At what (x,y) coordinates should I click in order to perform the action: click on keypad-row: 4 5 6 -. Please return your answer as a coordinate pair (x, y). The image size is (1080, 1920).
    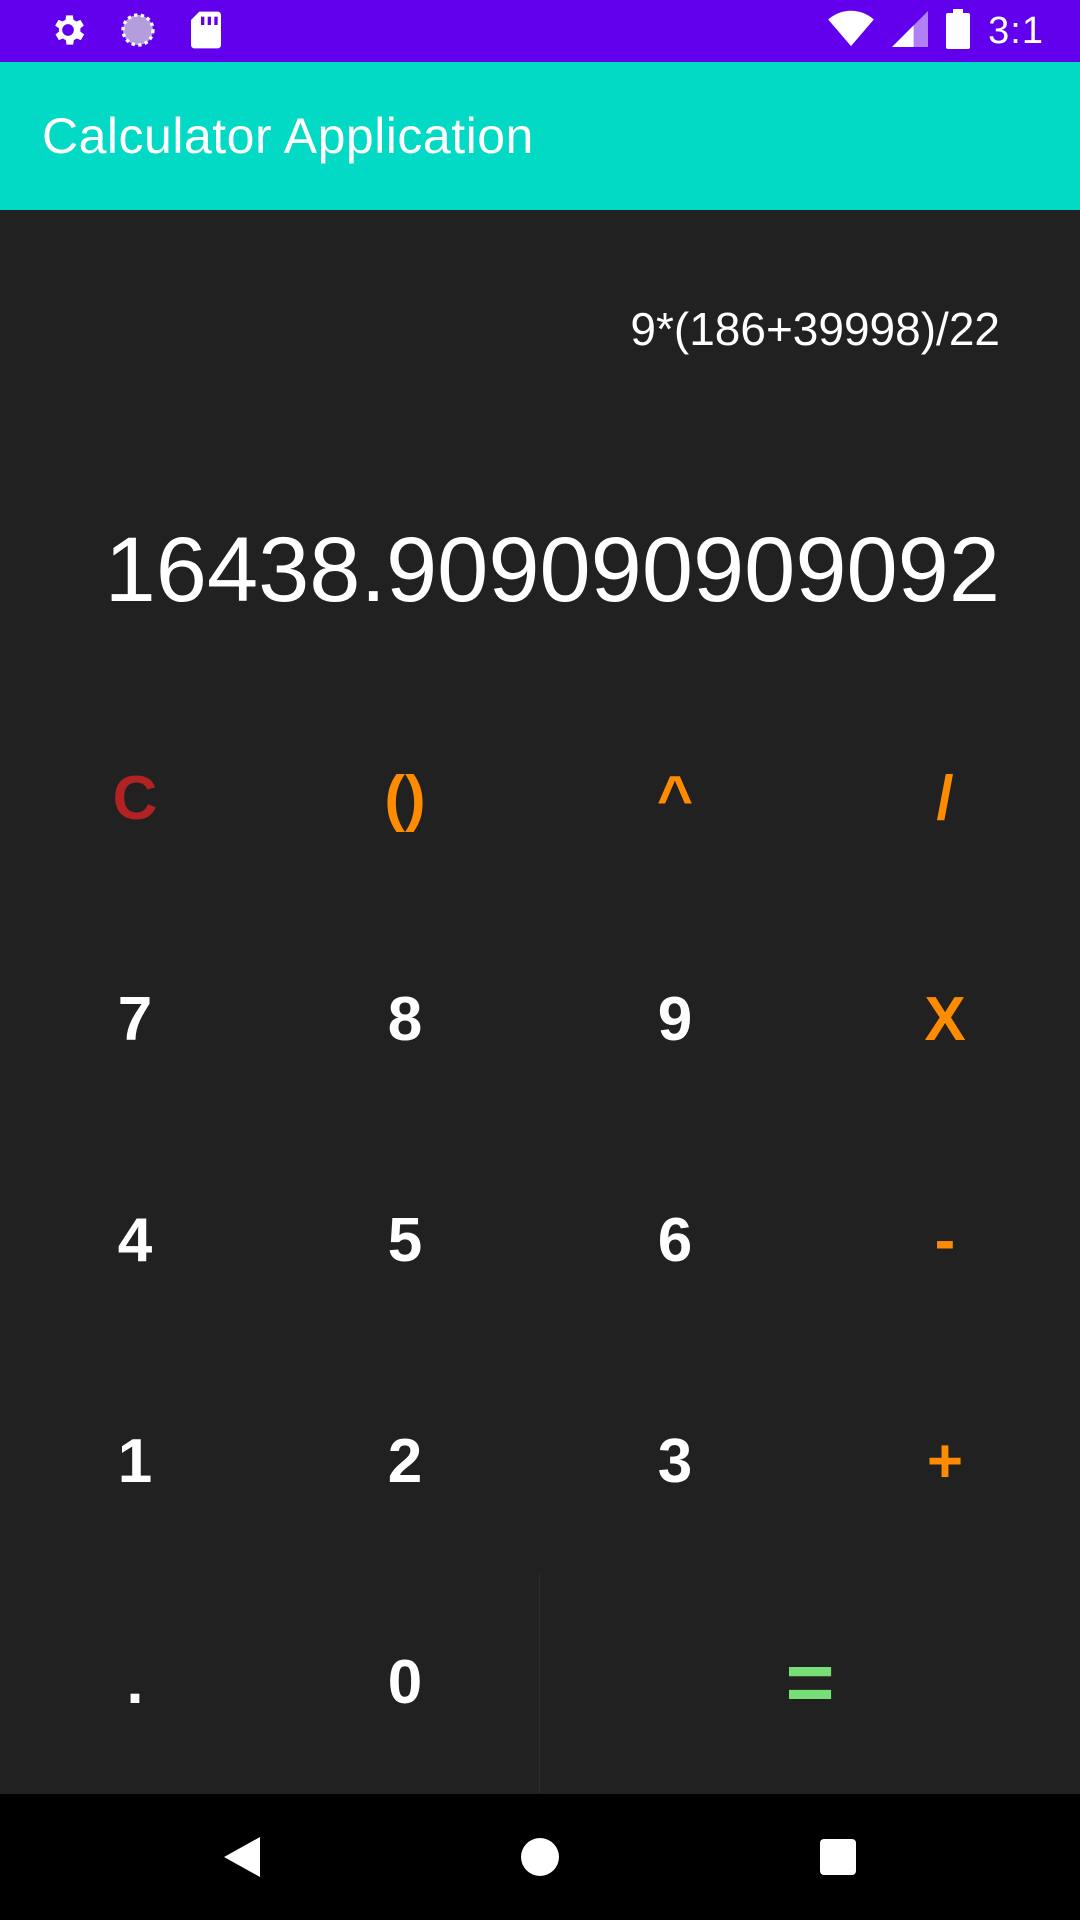
    Looking at the image, I should click on (540, 1240).